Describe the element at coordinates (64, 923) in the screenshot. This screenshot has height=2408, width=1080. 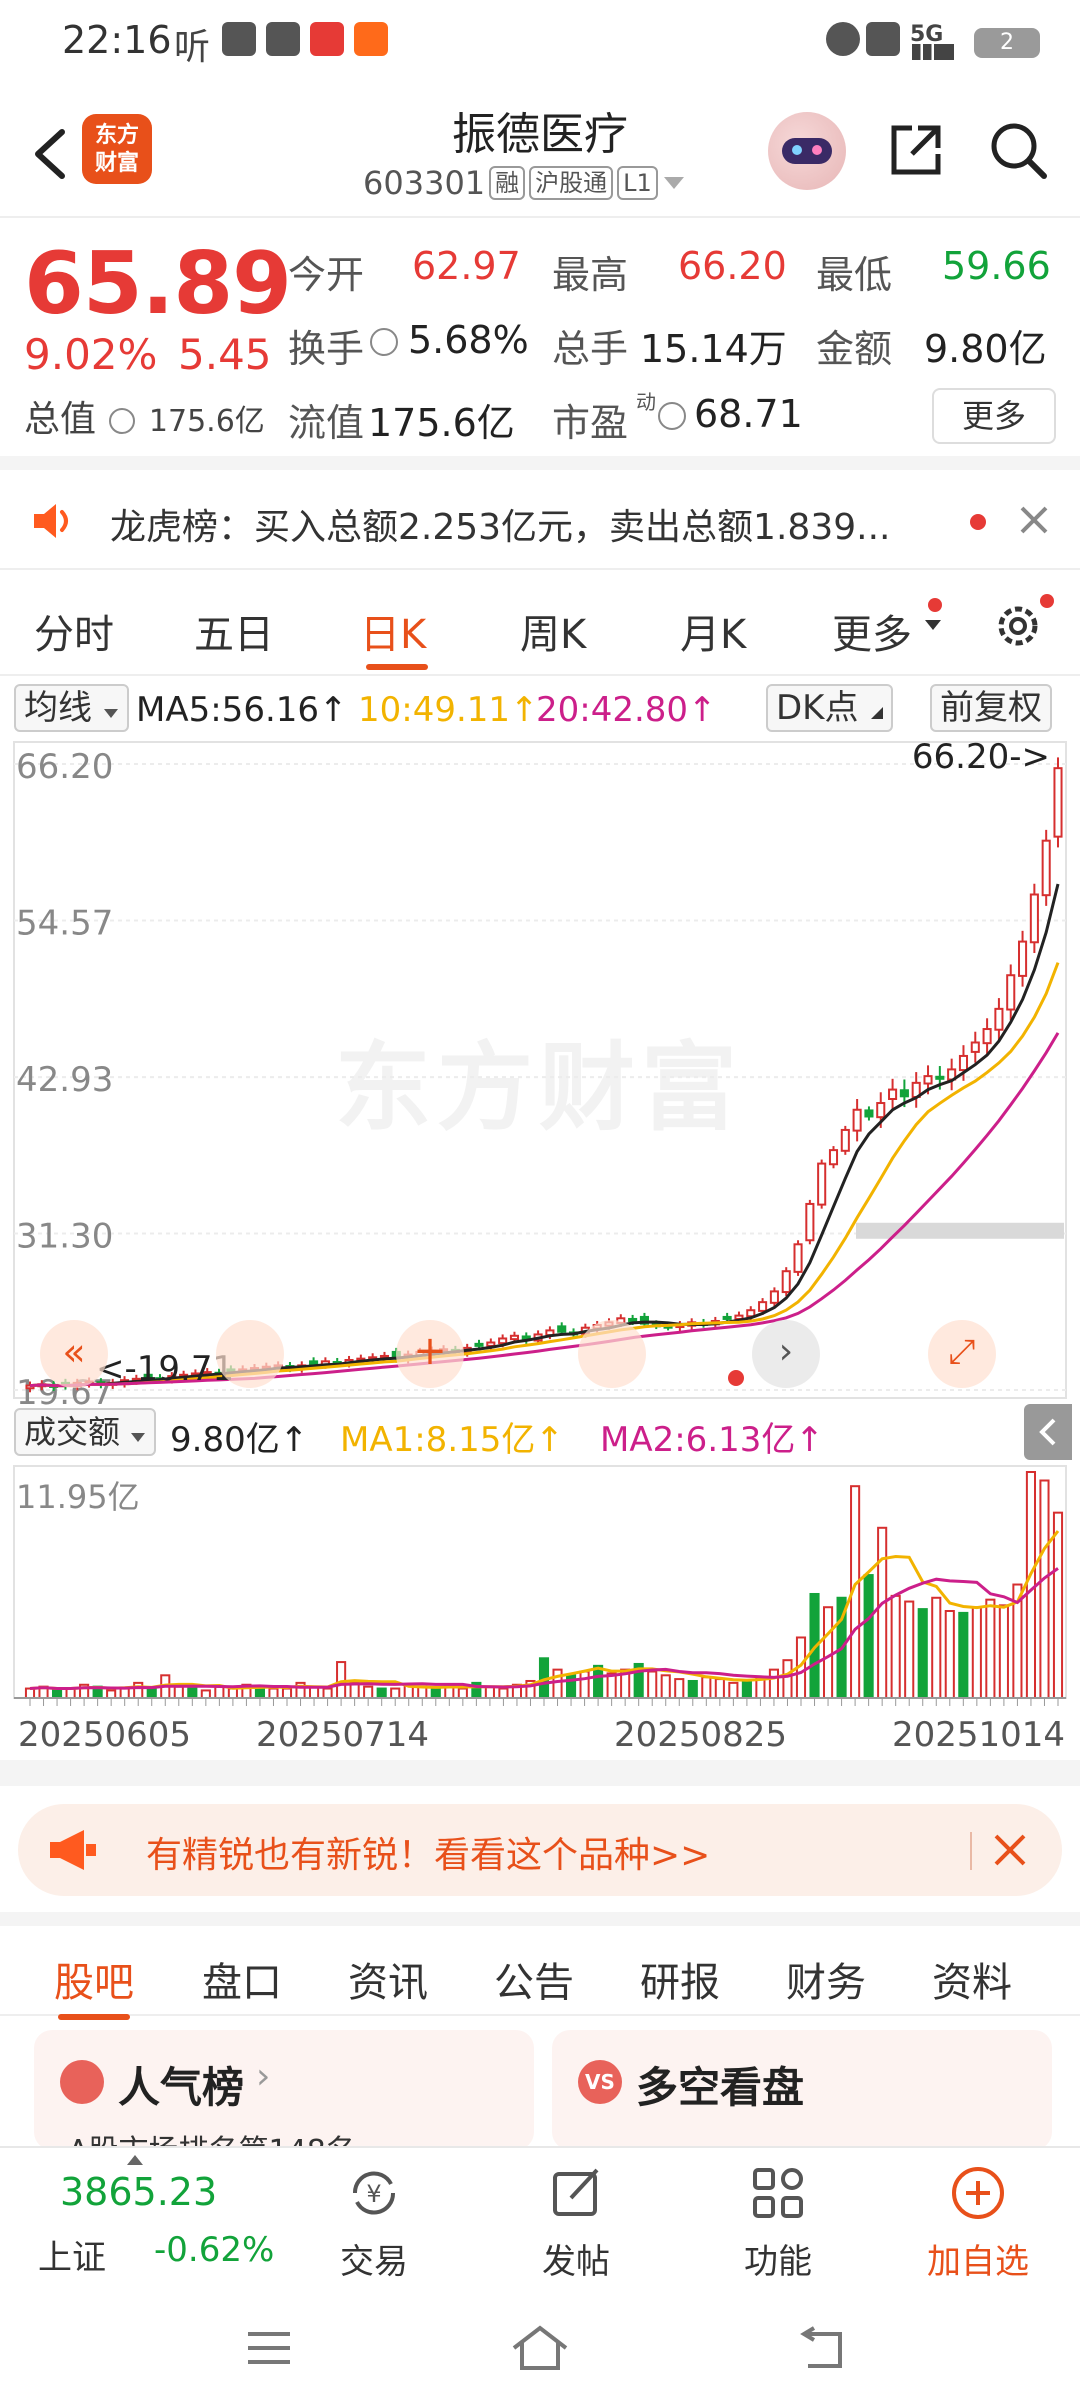
I see `price-tick-label: 54.57` at that location.